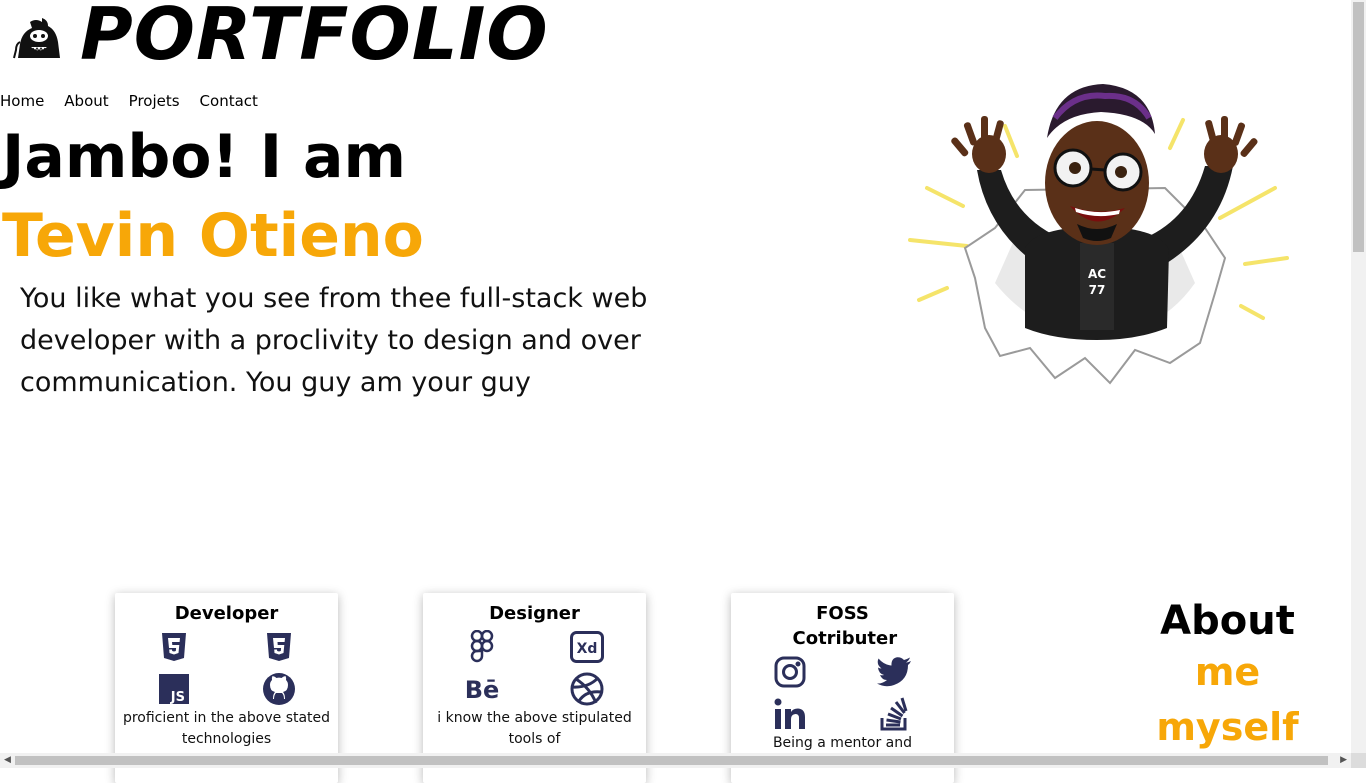 This screenshot has width=1366, height=783. Describe the element at coordinates (534, 613) in the screenshot. I see `designer-card-title: Designer` at that location.